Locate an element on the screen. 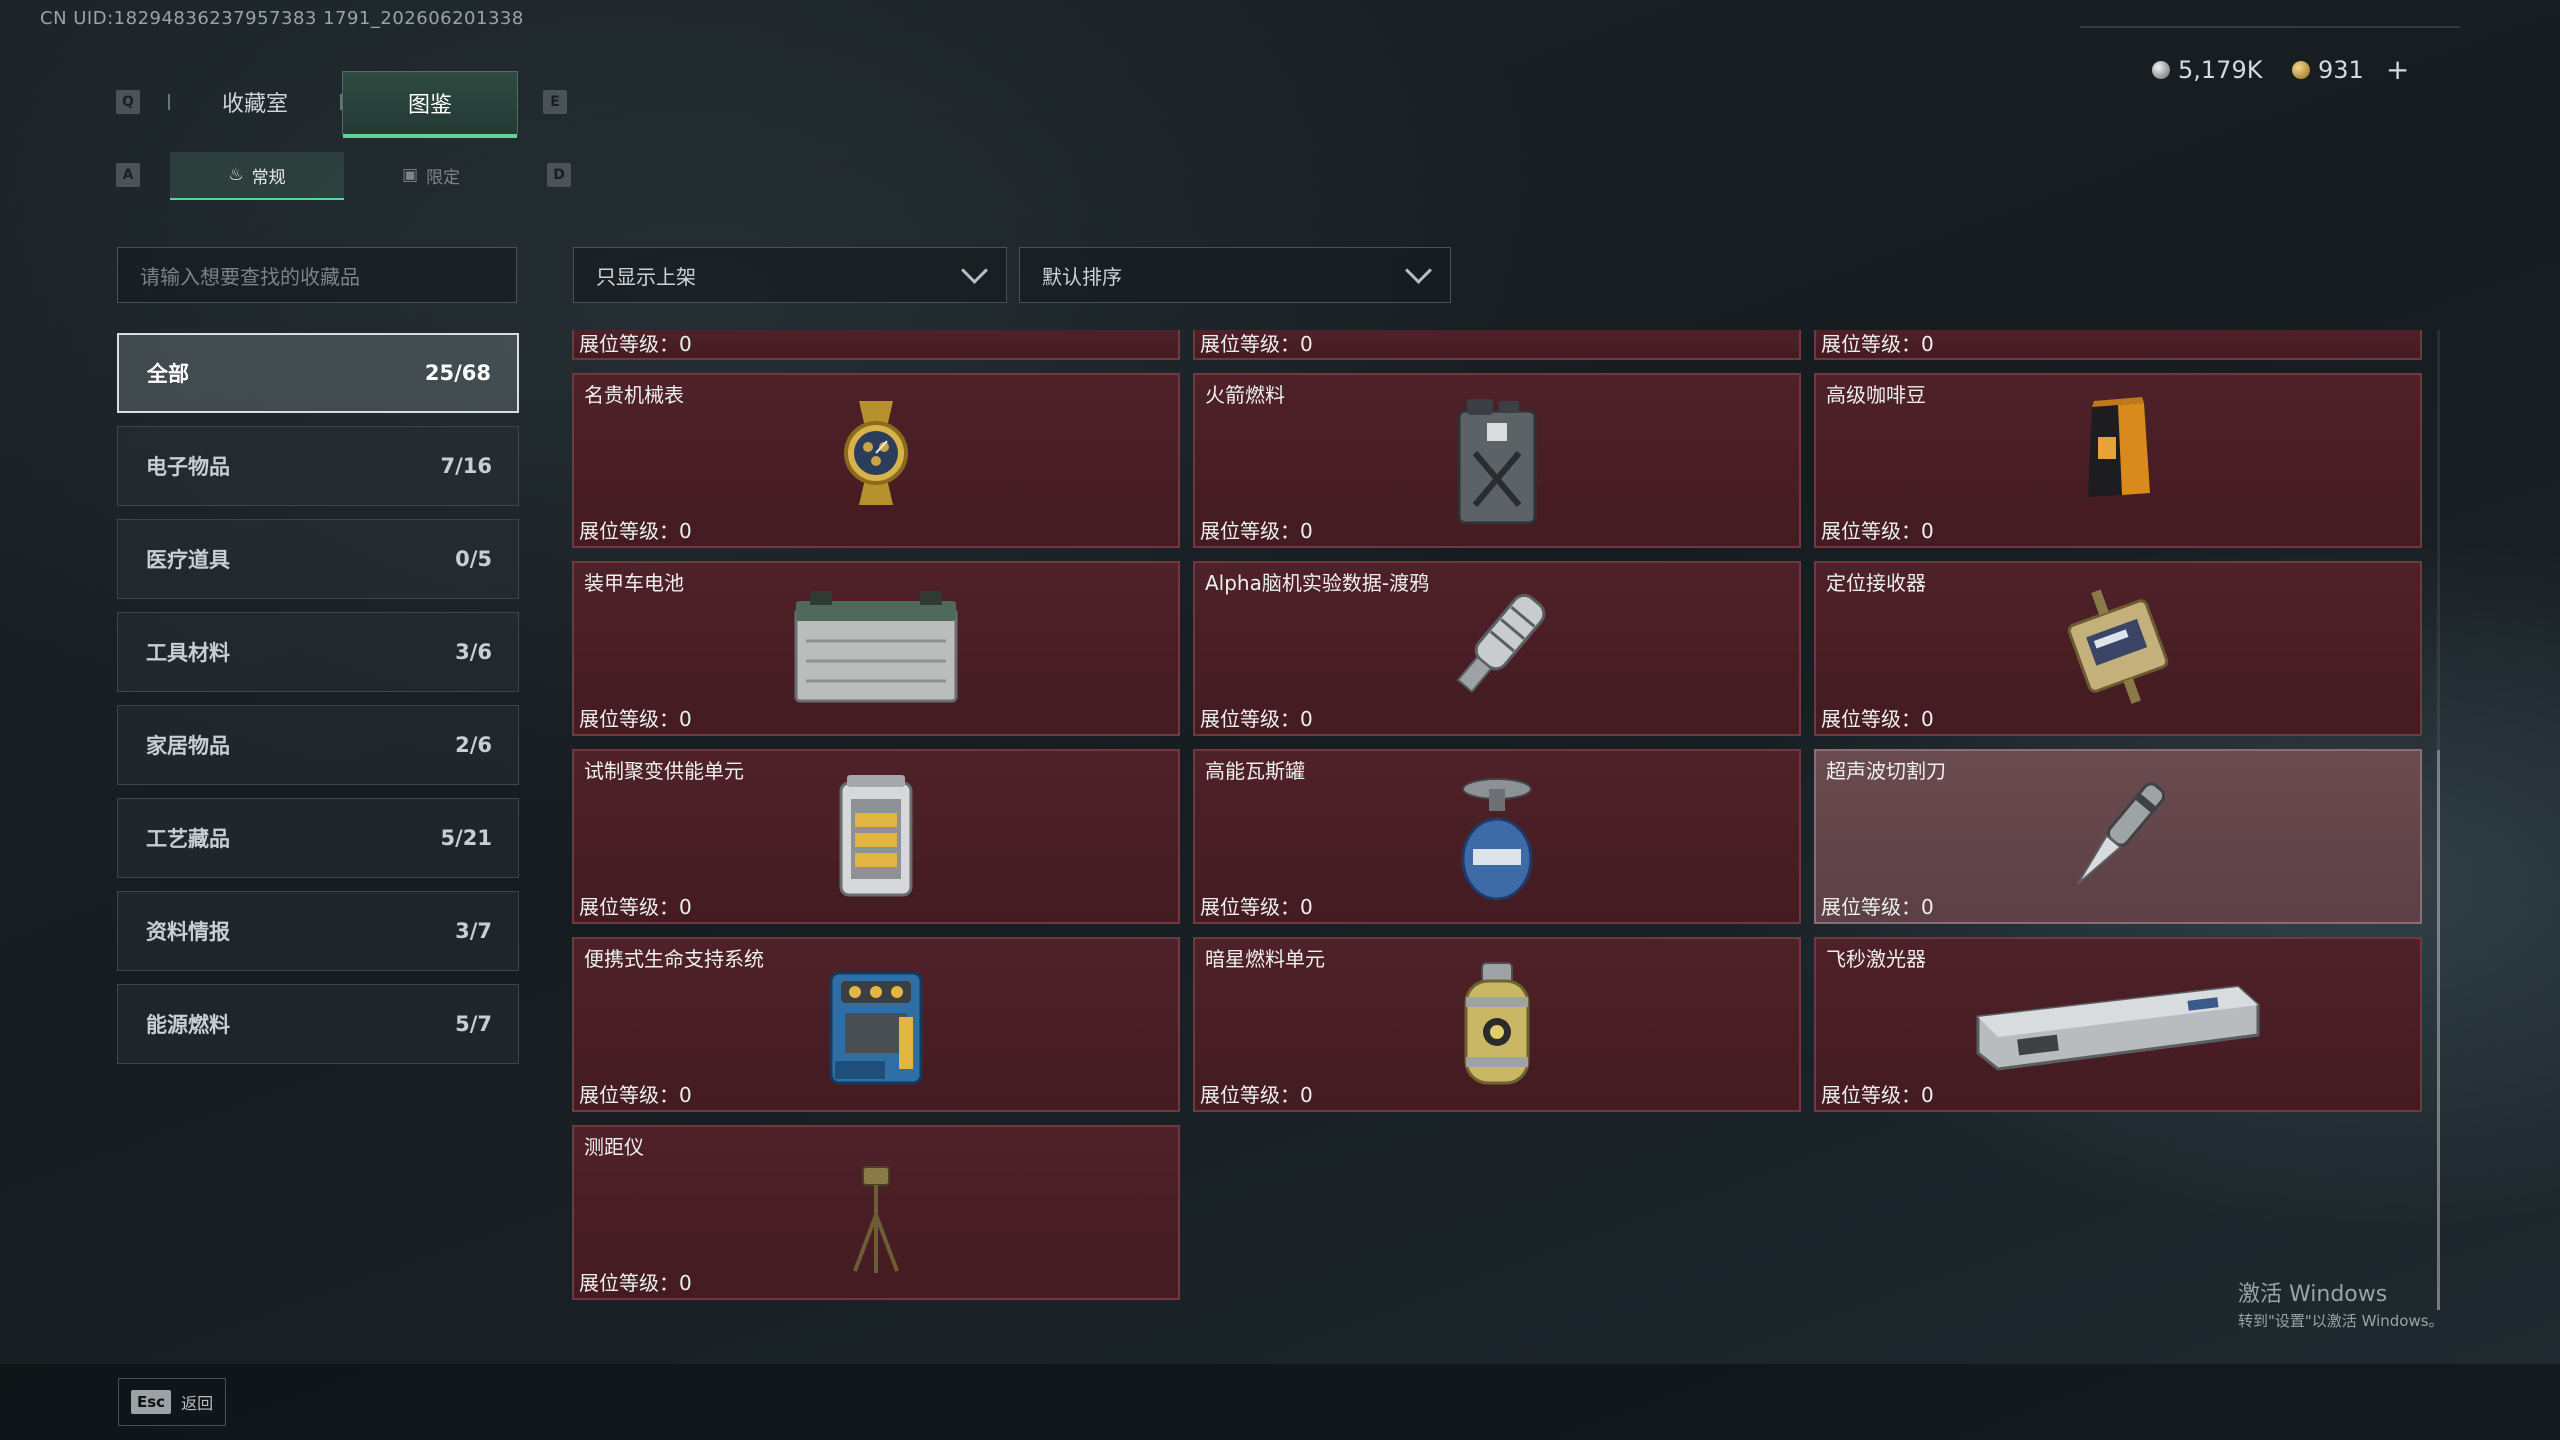 The image size is (2560, 1440). item-card: 装甲车电池 展位等级：0 is located at coordinates (876, 648).